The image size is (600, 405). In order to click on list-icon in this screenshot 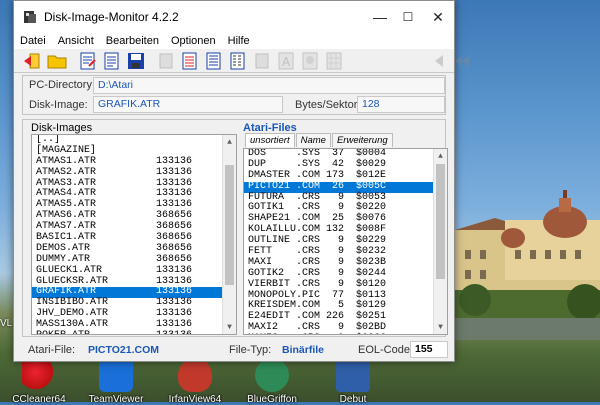, I will do `click(189, 60)`.